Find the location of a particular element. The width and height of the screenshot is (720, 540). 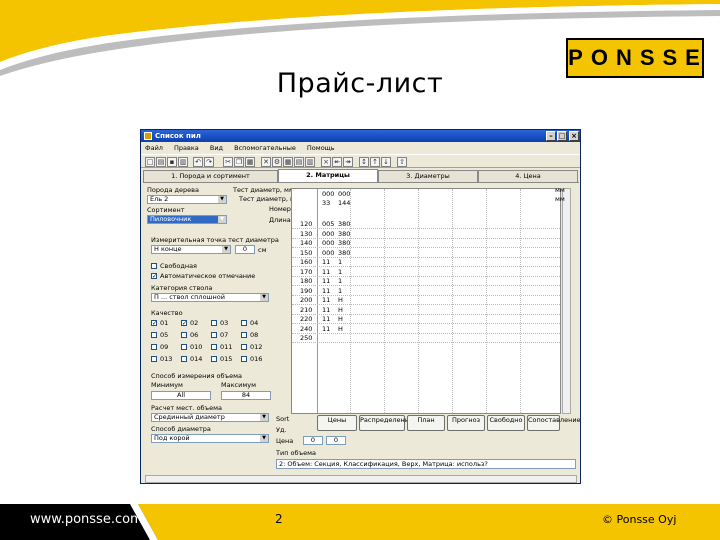

cut-icon: ✂ is located at coordinates (228, 162).